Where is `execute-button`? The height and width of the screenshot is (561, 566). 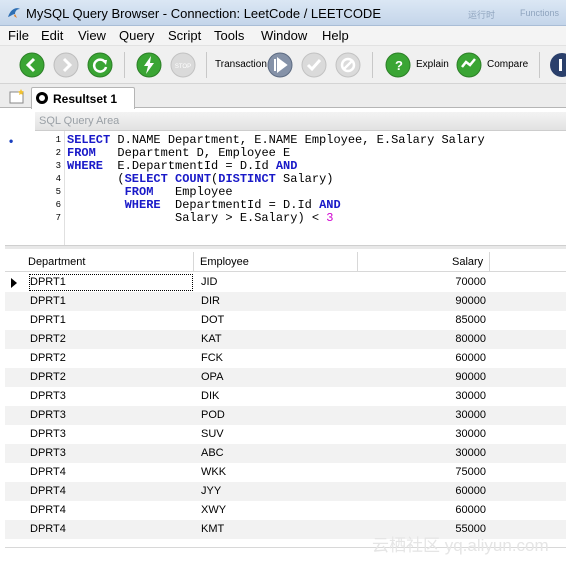 execute-button is located at coordinates (149, 65).